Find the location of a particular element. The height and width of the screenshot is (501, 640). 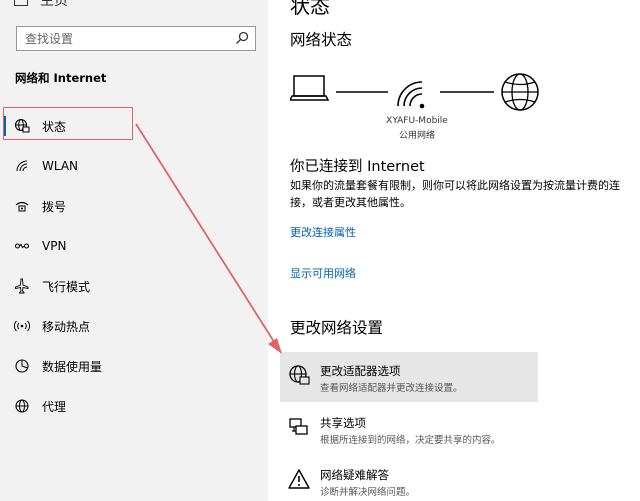

annotation-highlight-box is located at coordinates (68, 123).